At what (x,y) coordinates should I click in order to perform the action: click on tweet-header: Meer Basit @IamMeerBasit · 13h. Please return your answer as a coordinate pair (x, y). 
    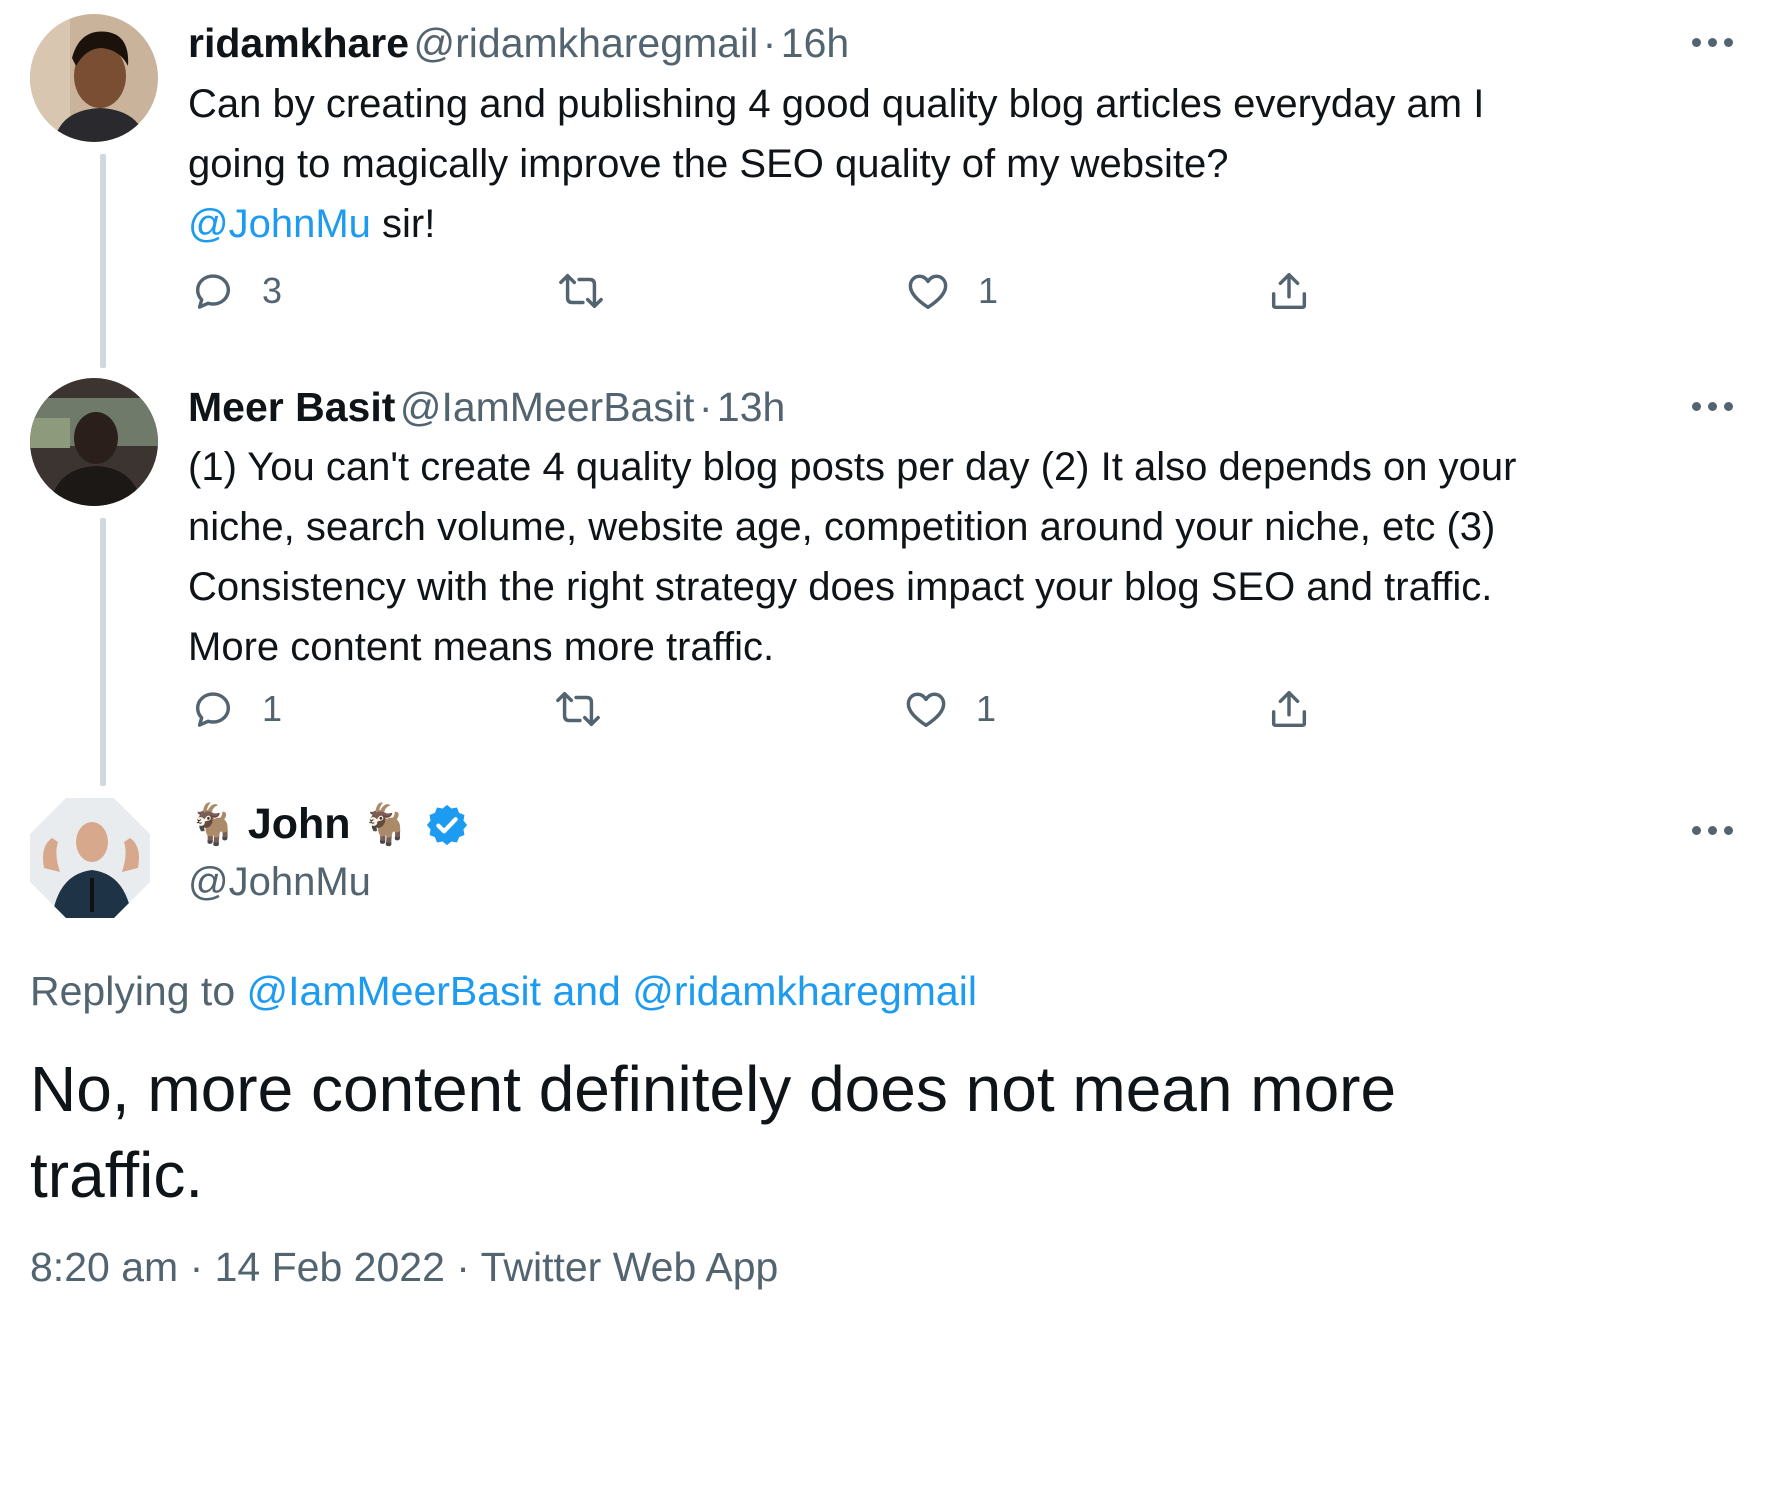
    Looking at the image, I should click on (486, 407).